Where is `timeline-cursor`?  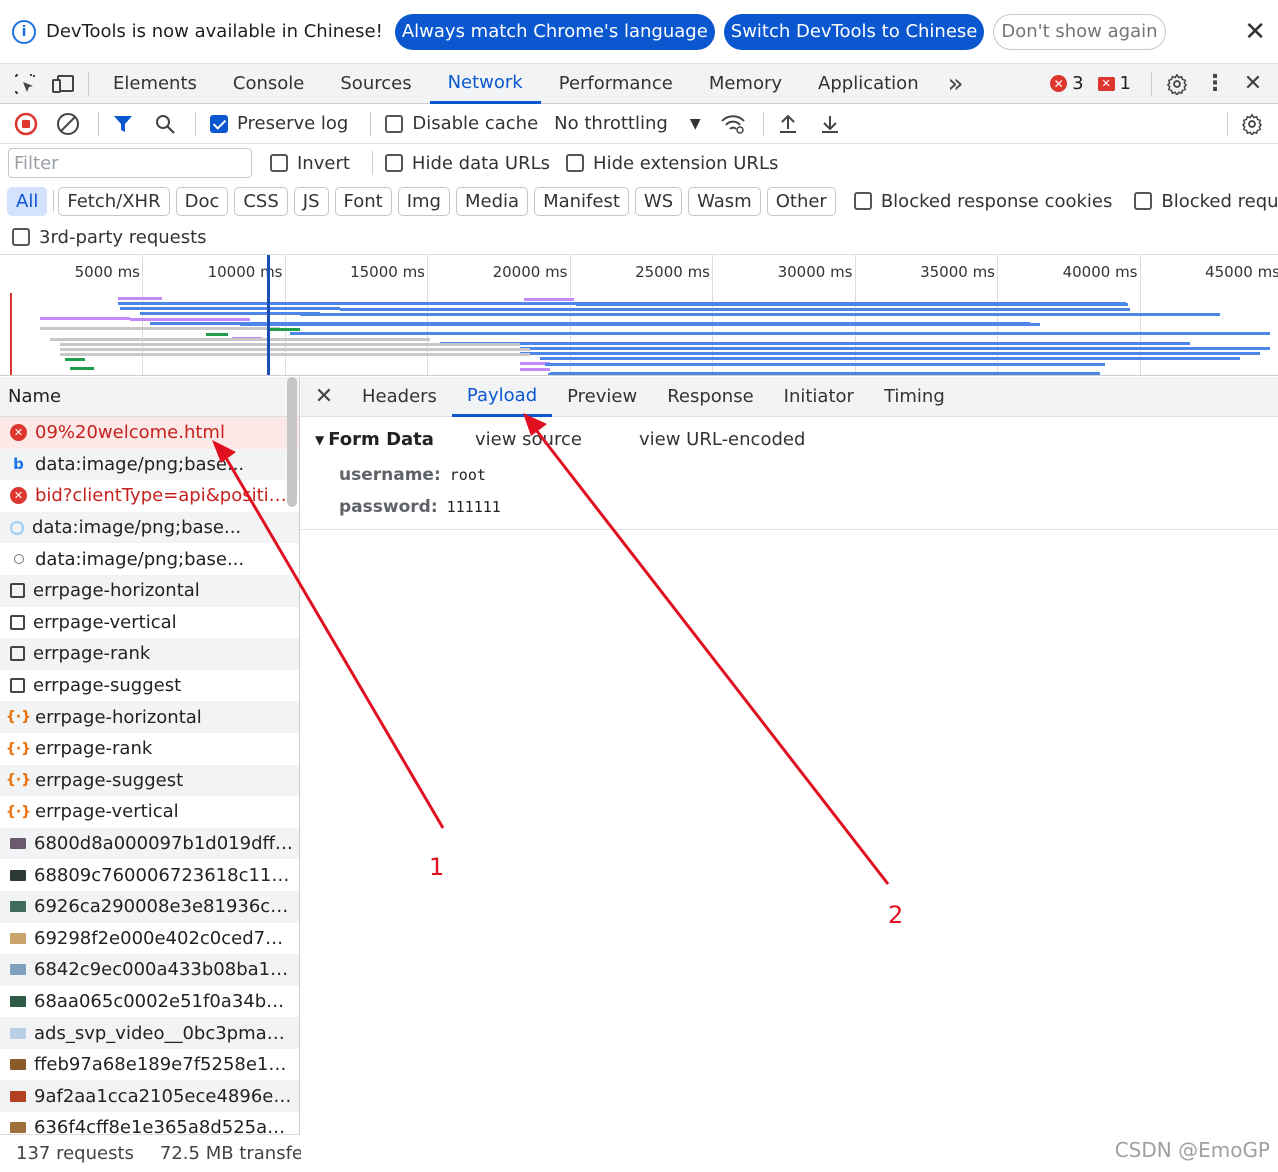 timeline-cursor is located at coordinates (268, 315).